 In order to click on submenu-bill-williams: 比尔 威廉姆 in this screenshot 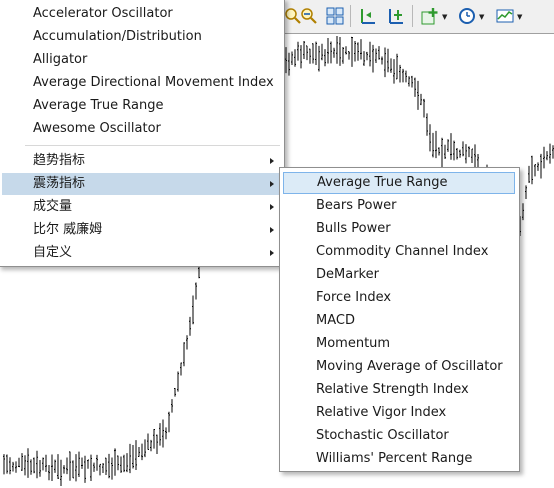, I will do `click(141, 230)`.